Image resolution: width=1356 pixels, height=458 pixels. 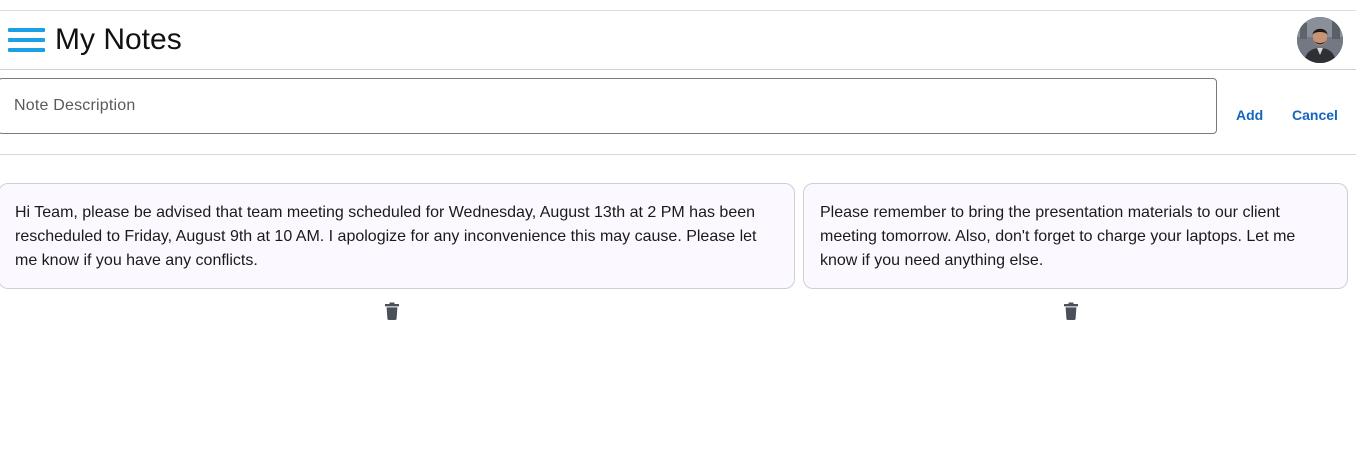 What do you see at coordinates (118, 39) in the screenshot?
I see `page-title: My Notes` at bounding box center [118, 39].